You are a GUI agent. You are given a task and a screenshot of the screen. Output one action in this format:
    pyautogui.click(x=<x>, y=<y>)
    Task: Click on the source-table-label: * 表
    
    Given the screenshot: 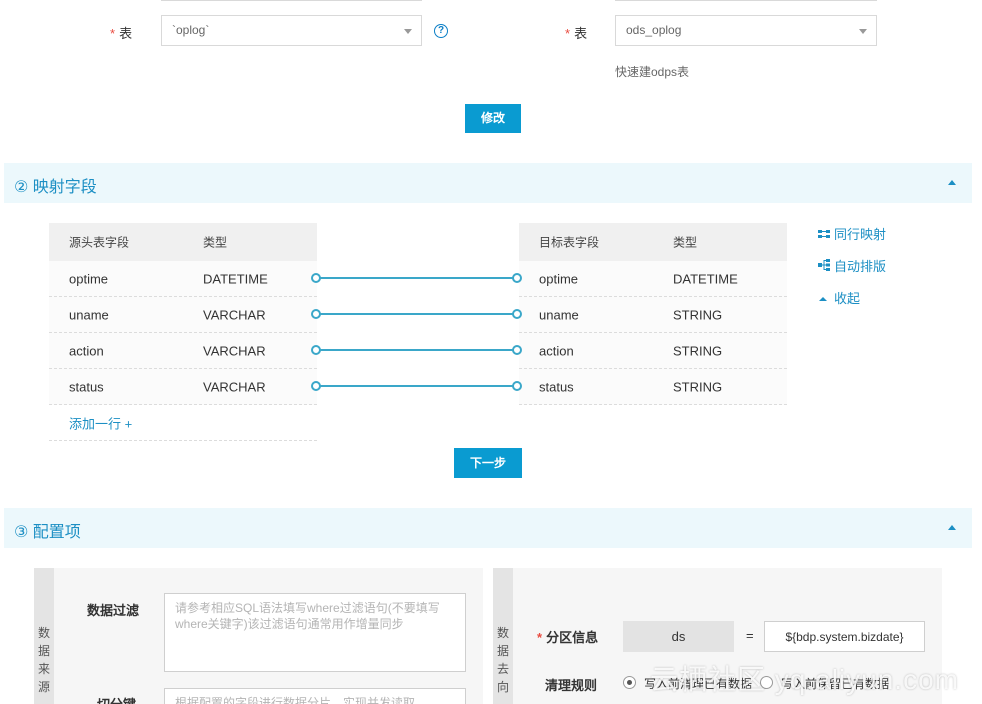 What is the action you would take?
    pyautogui.click(x=121, y=33)
    